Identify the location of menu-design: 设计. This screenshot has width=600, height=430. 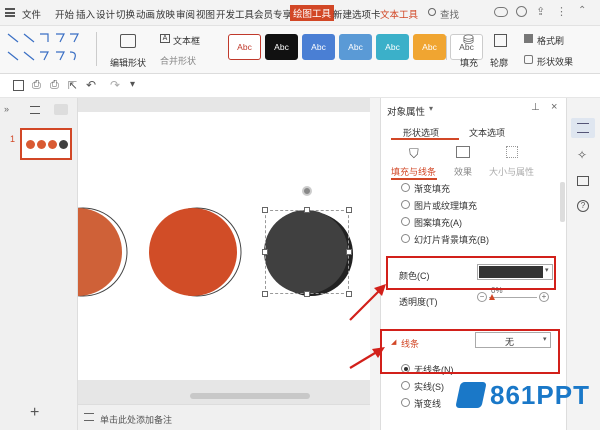
(105, 14).